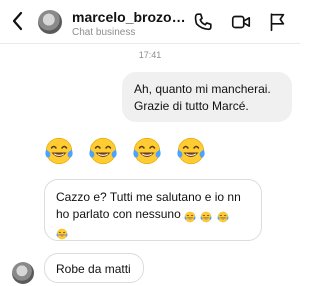 The height and width of the screenshot is (286, 320). I want to click on message-text-row: ho parlato con nessuno, so click(153, 215).